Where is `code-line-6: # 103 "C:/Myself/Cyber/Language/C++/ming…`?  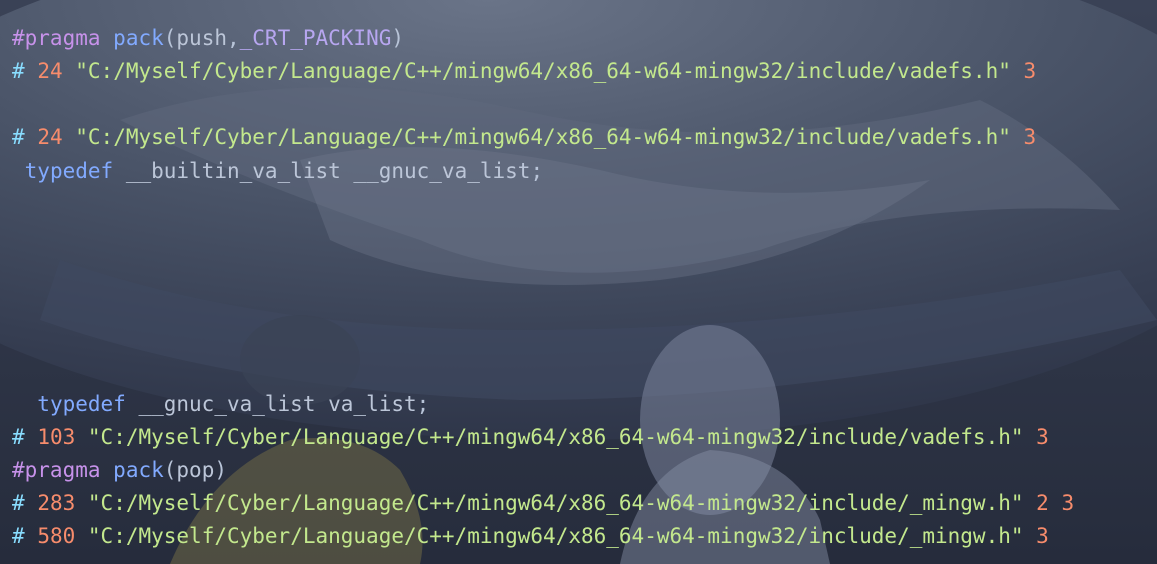 code-line-6: # 103 "C:/Myself/Cyber/Language/C++/ming… is located at coordinates (530, 437).